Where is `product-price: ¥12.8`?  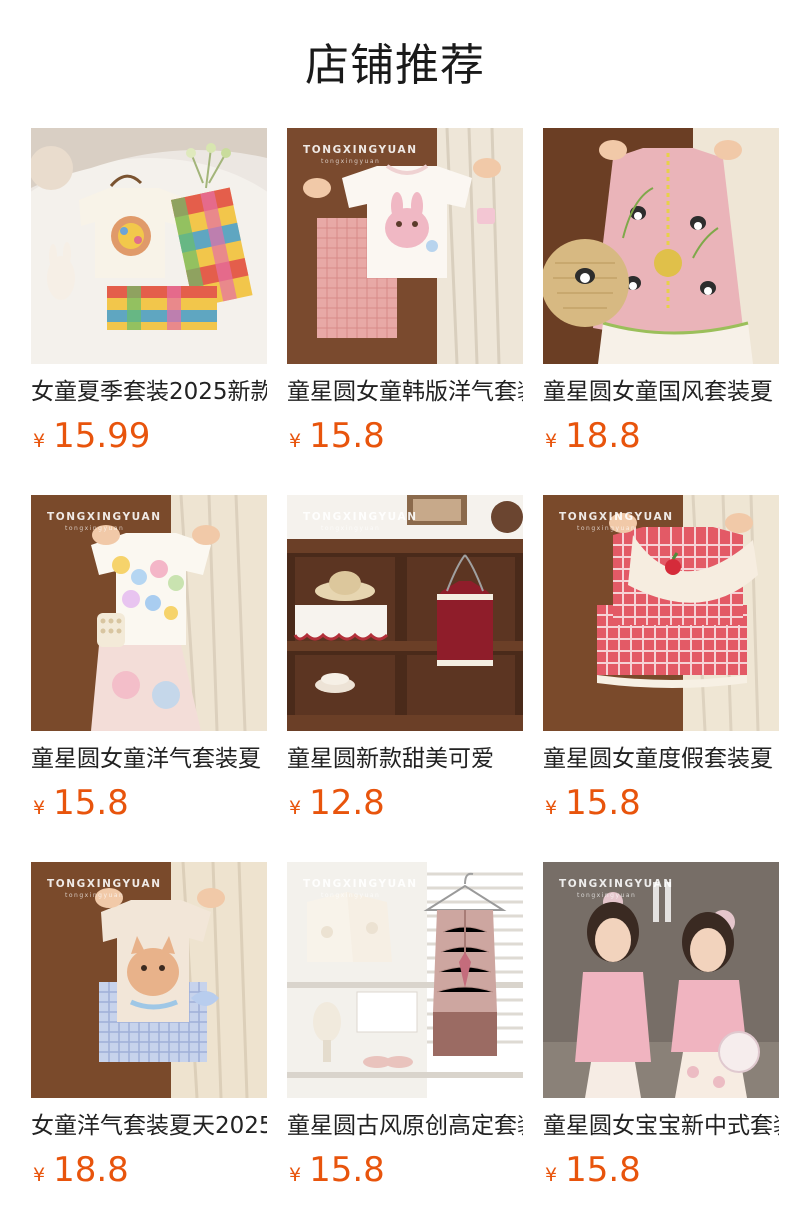 product-price: ¥12.8 is located at coordinates (406, 803).